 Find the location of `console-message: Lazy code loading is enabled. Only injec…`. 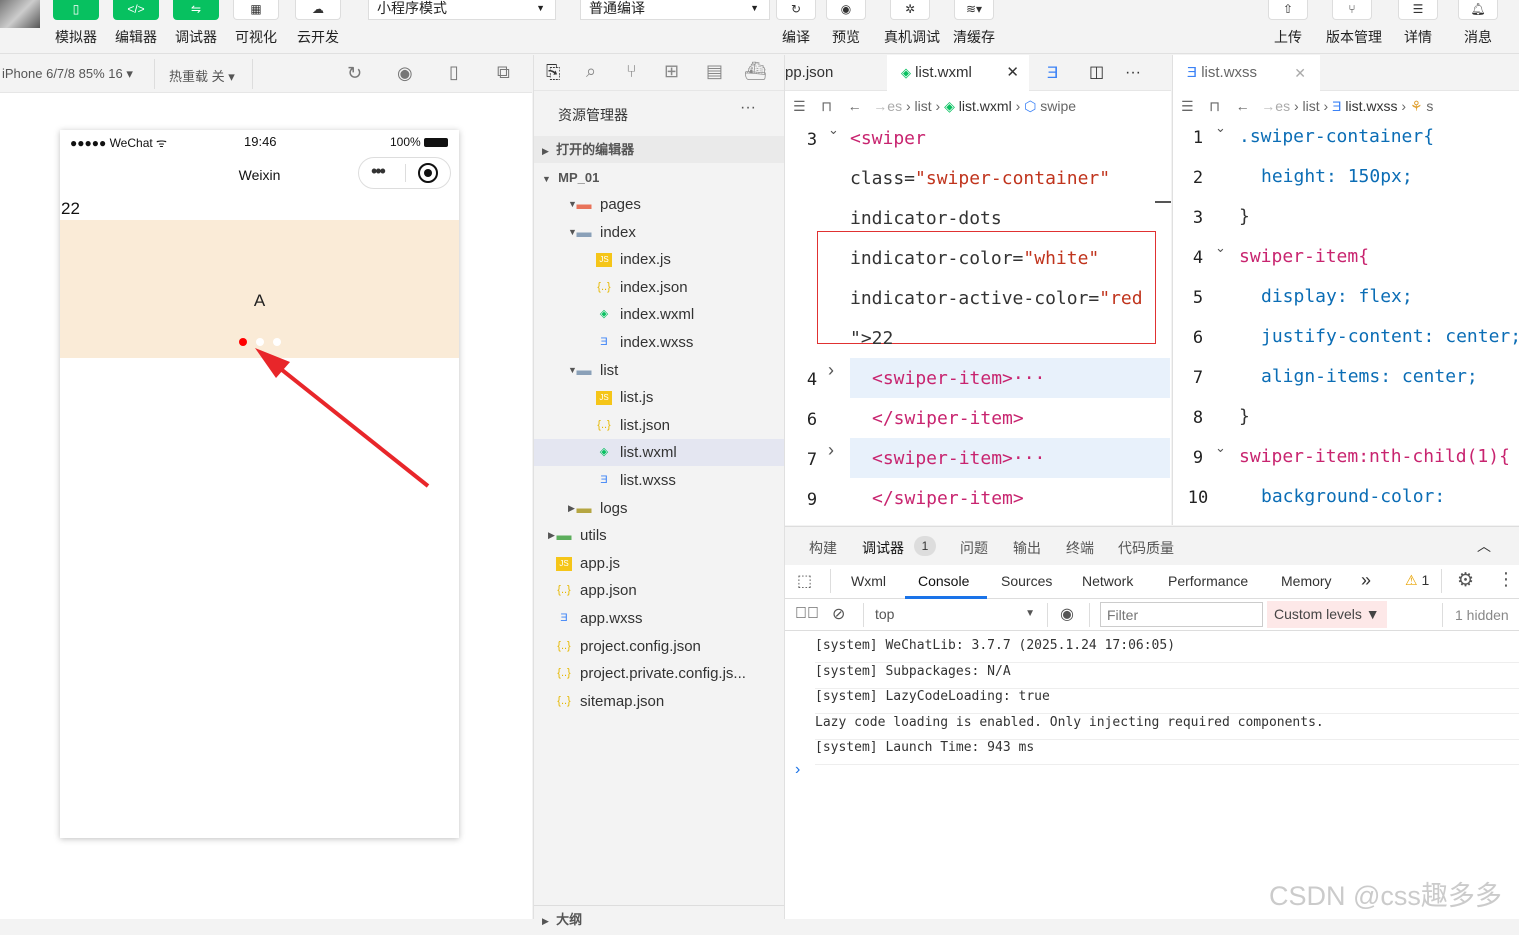

console-message: Lazy code loading is enabled. Only injec… is located at coordinates (1167, 727).